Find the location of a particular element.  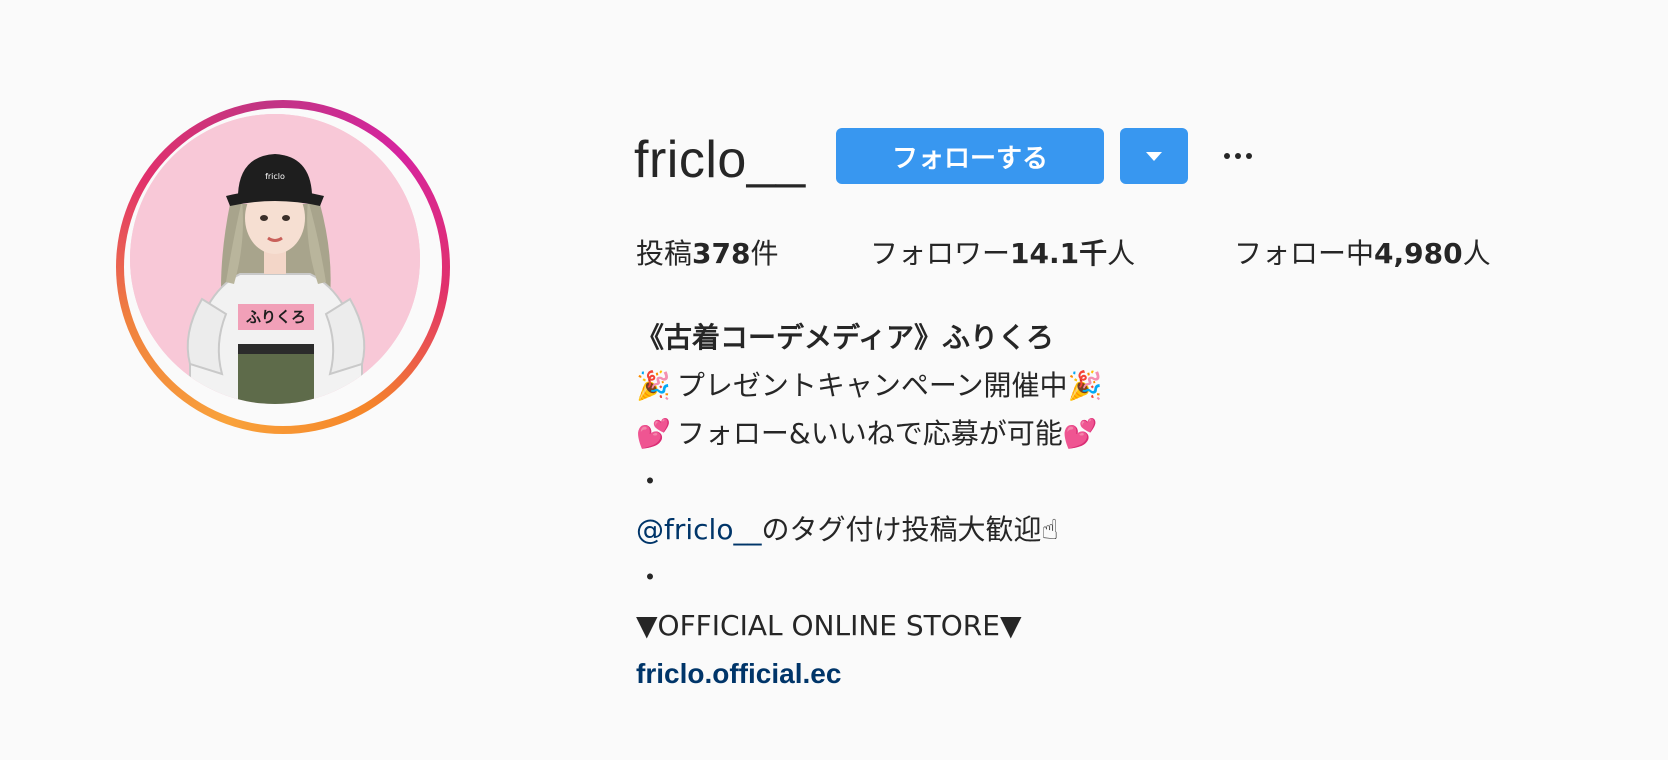

following-link: フォロー中4,980人 is located at coordinates (1362, 254).